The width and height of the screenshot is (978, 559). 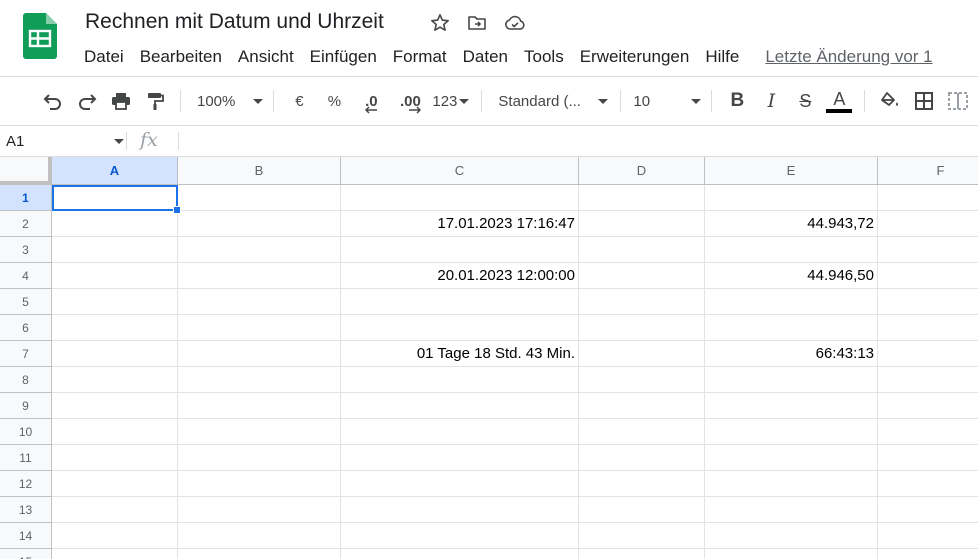 What do you see at coordinates (115, 510) in the screenshot?
I see `cell-a13` at bounding box center [115, 510].